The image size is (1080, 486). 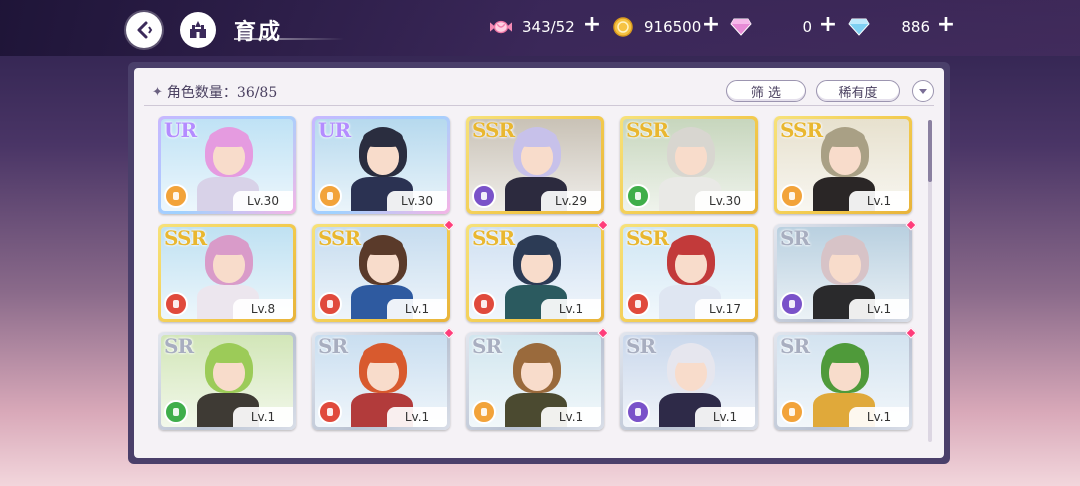 I want to click on back-arrow-icon, so click(x=145, y=30).